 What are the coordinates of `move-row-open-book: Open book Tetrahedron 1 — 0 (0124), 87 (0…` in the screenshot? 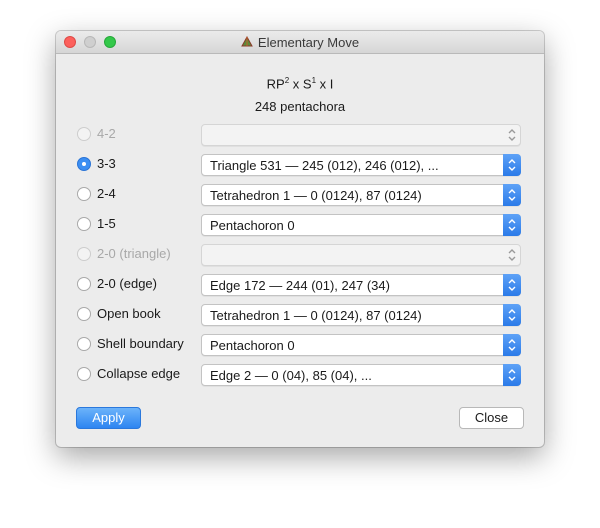 It's located at (300, 315).